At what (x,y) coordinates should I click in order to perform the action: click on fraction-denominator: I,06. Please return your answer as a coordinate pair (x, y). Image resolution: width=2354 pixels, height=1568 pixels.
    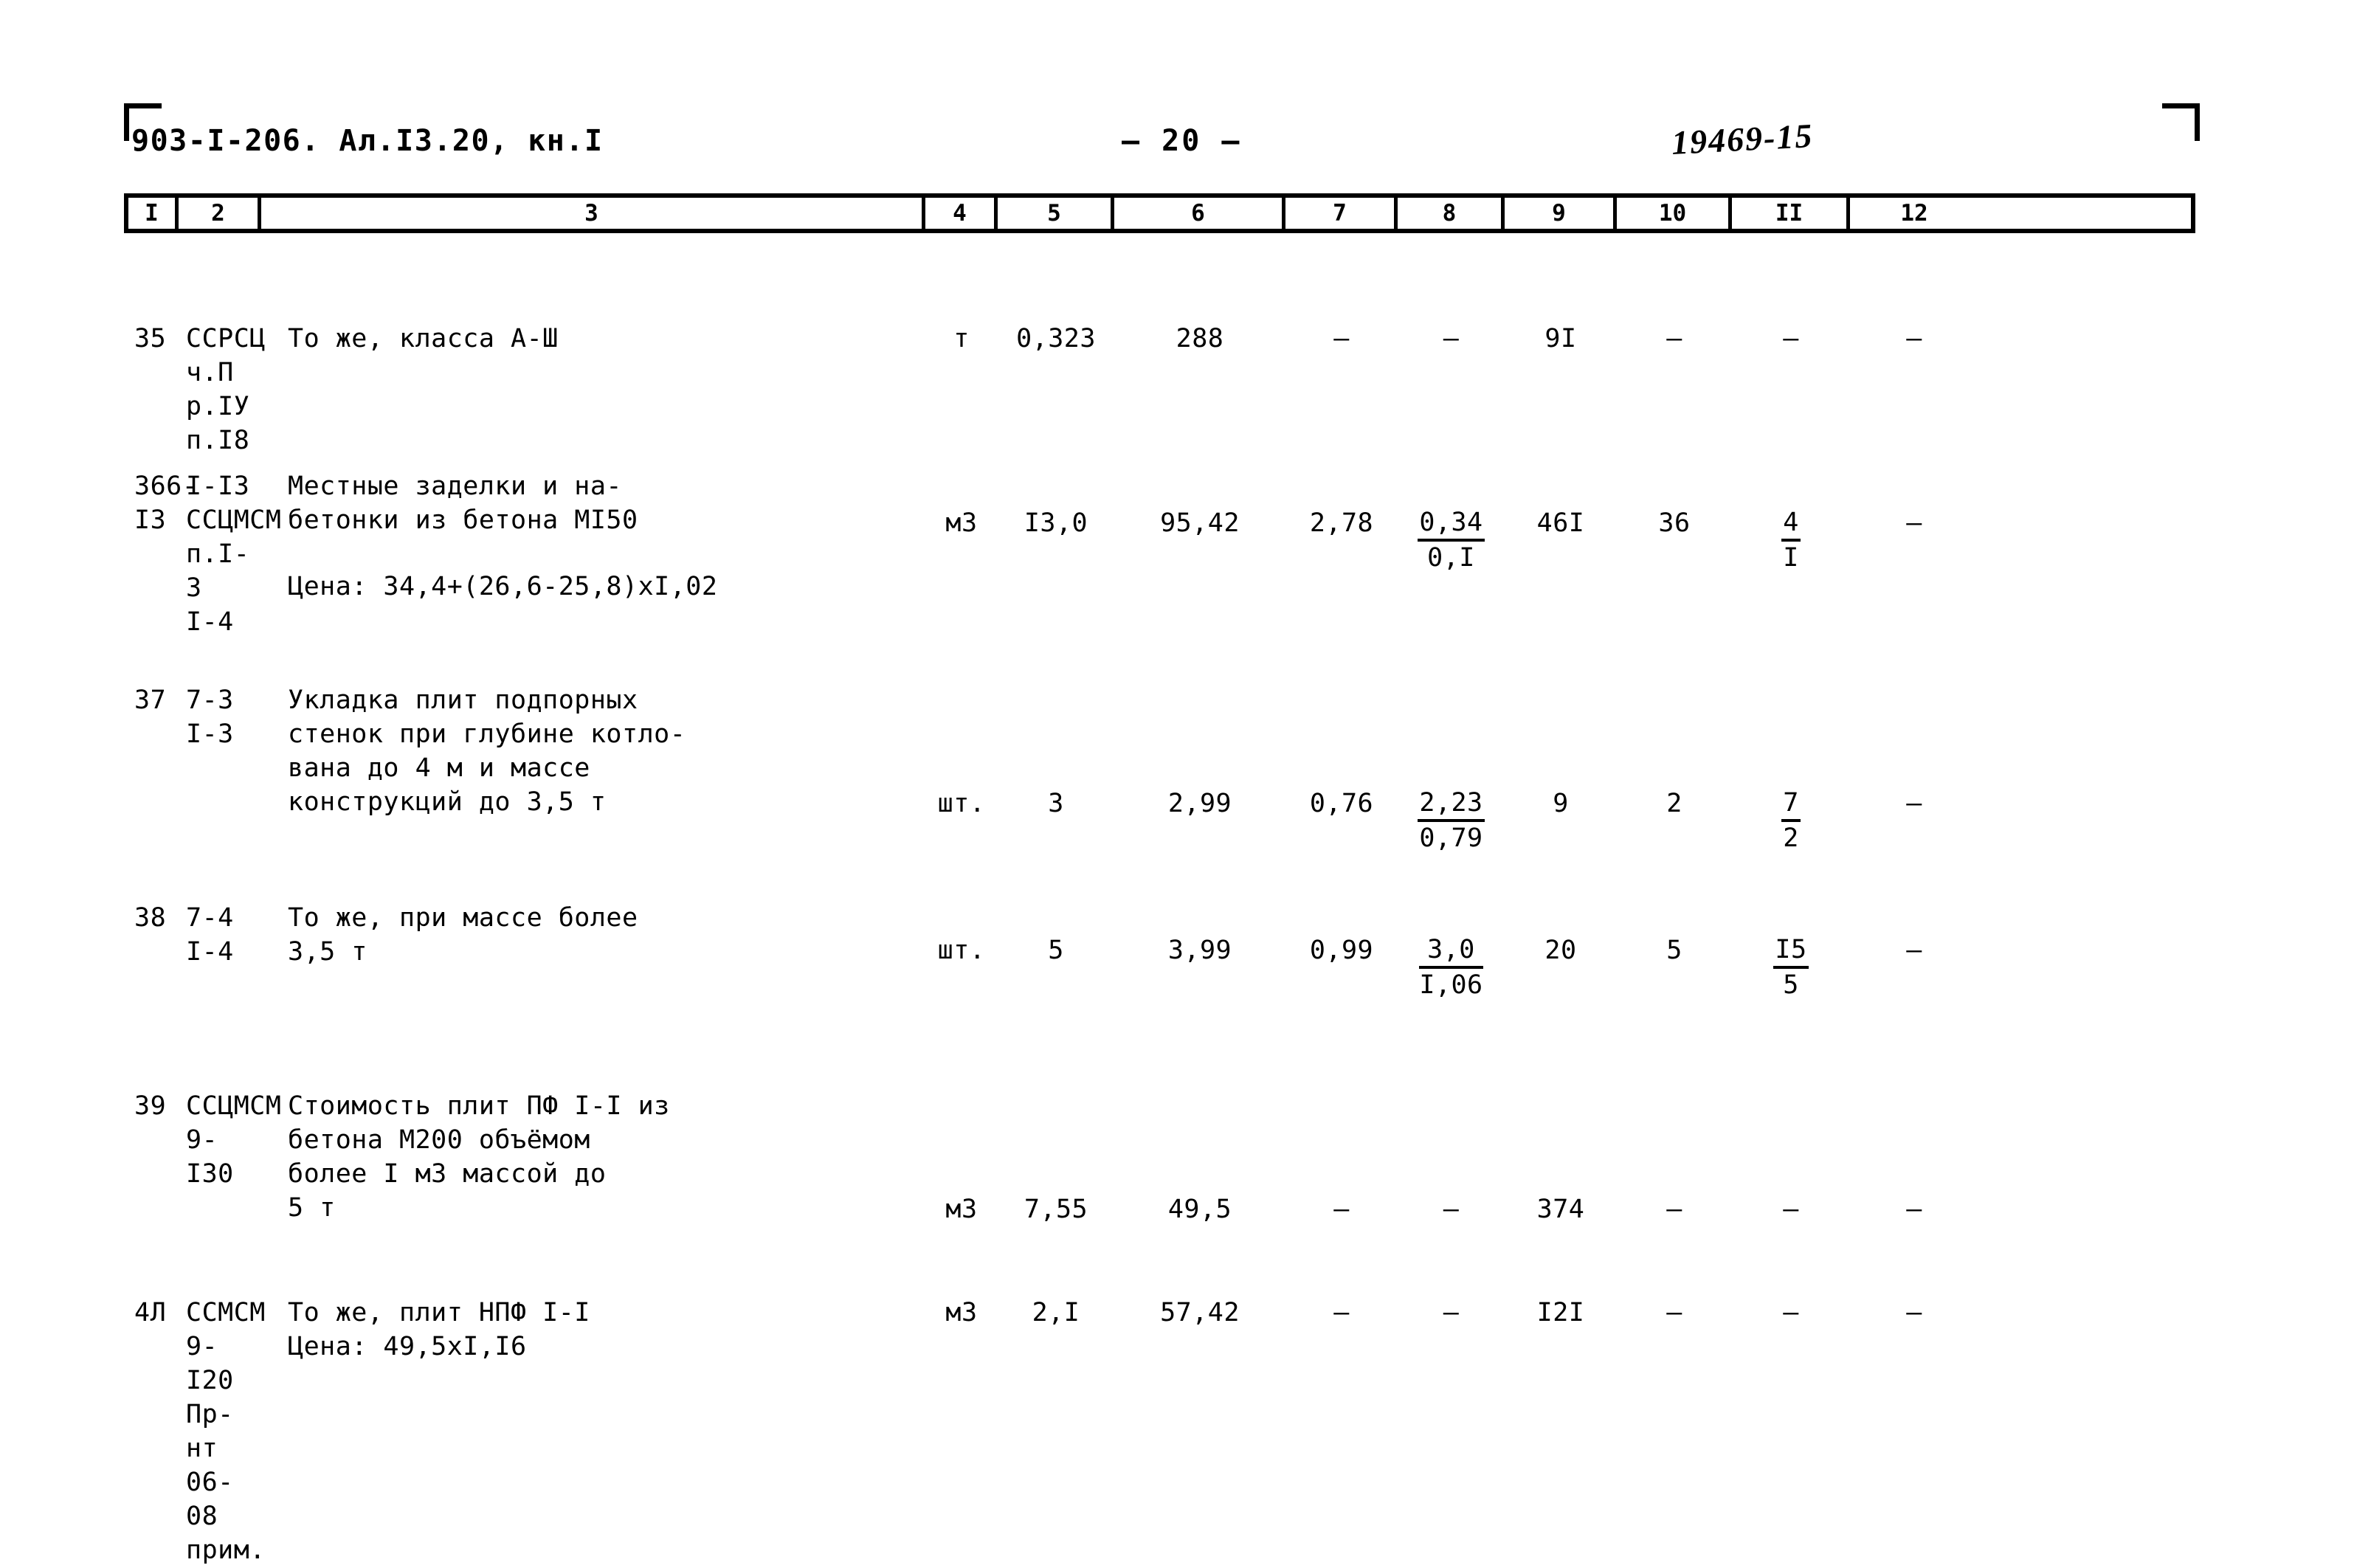
    Looking at the image, I should click on (1451, 985).